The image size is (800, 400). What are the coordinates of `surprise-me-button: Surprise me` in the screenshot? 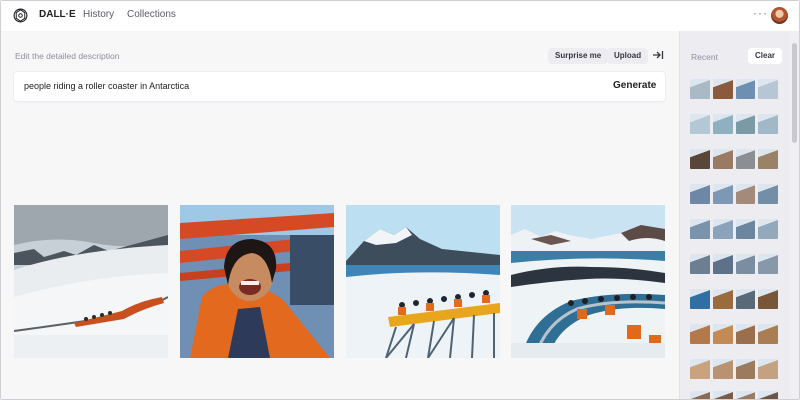 It's located at (578, 56).